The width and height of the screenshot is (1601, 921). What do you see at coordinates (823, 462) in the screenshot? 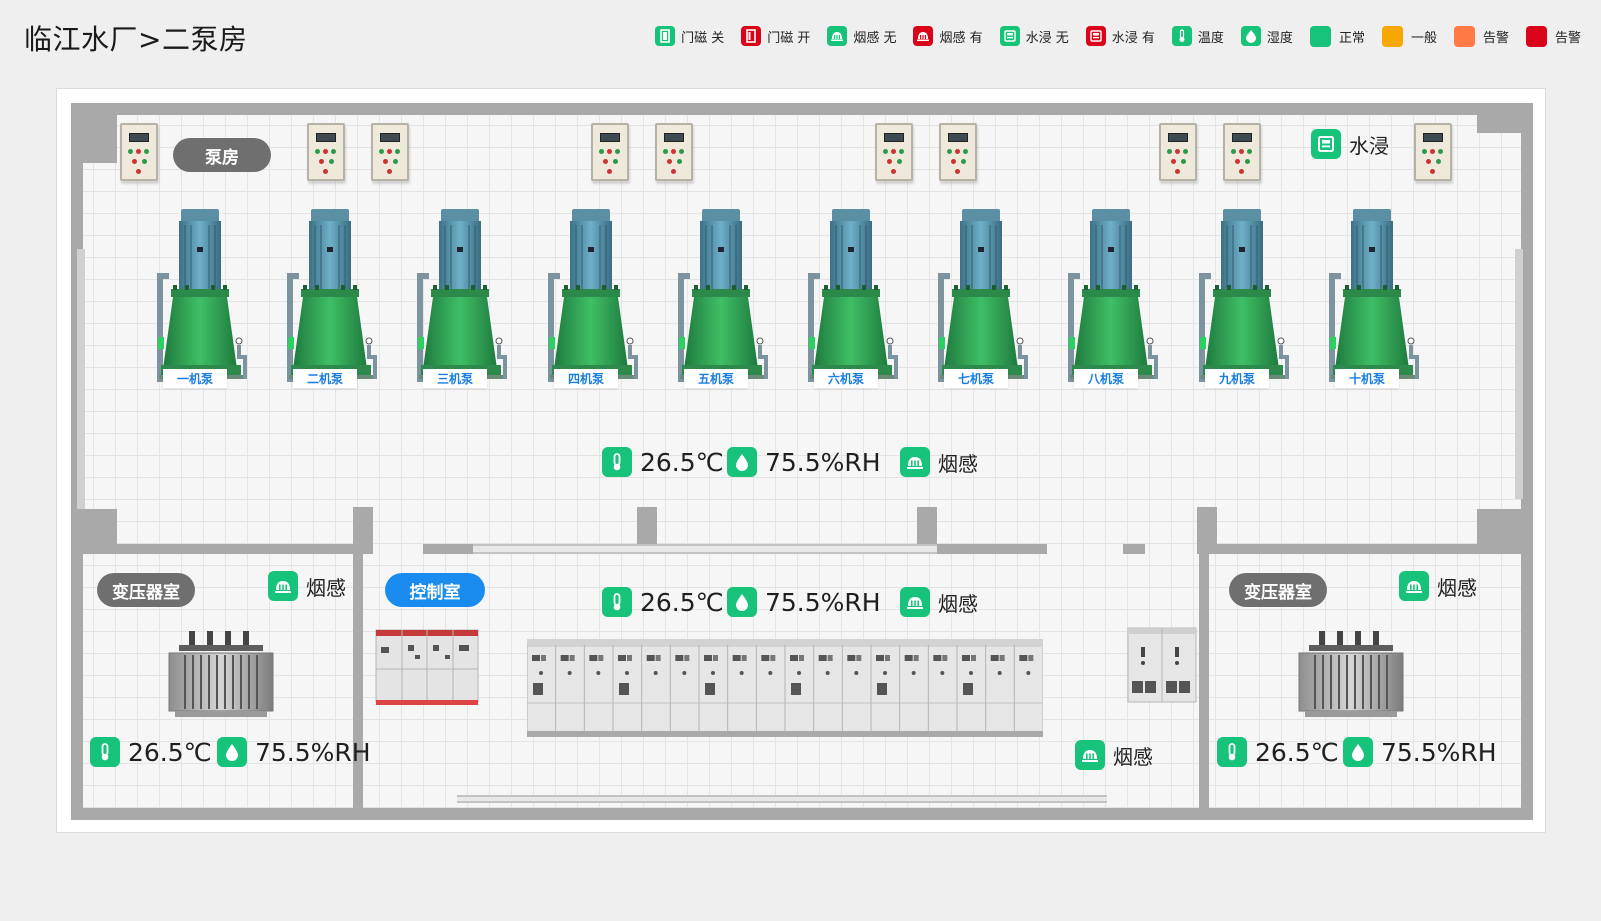
I see `pump-room-humidity-value: 75.5%RH` at bounding box center [823, 462].